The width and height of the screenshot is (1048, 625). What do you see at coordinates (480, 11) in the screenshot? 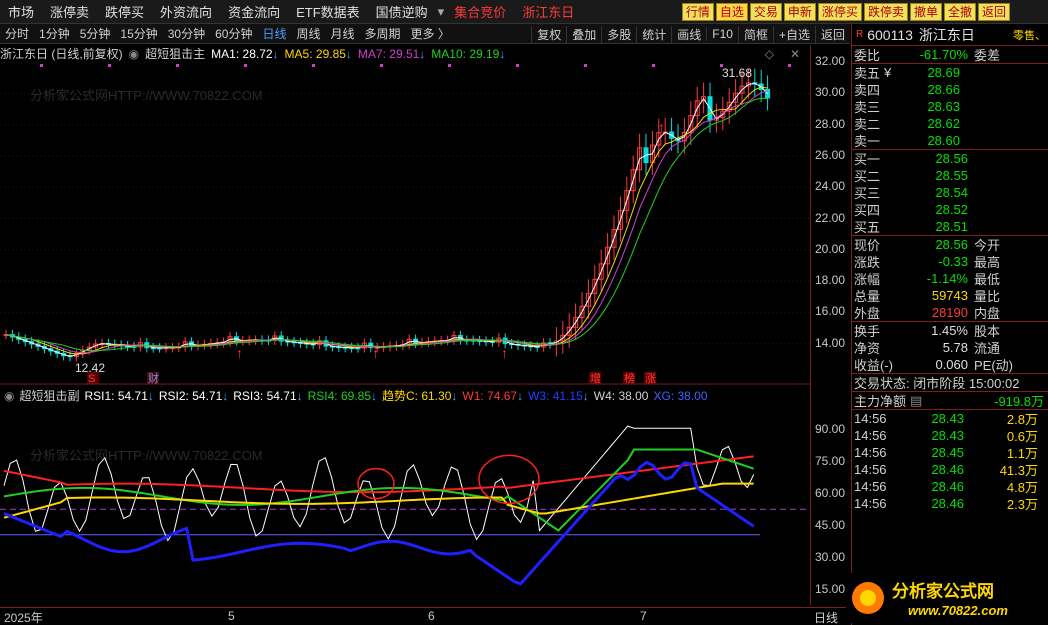
I see `menu-item-7: 集合竞价` at bounding box center [480, 11].